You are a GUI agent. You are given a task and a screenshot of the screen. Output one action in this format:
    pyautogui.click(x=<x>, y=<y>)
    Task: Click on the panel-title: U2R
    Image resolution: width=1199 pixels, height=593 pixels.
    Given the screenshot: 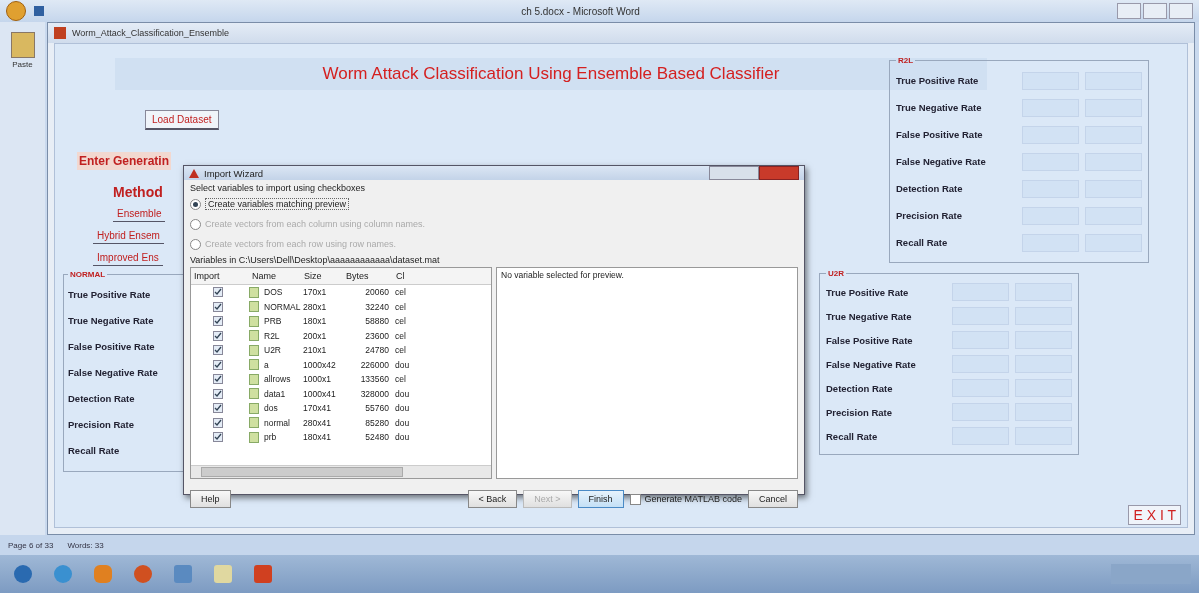 What is the action you would take?
    pyautogui.click(x=836, y=273)
    